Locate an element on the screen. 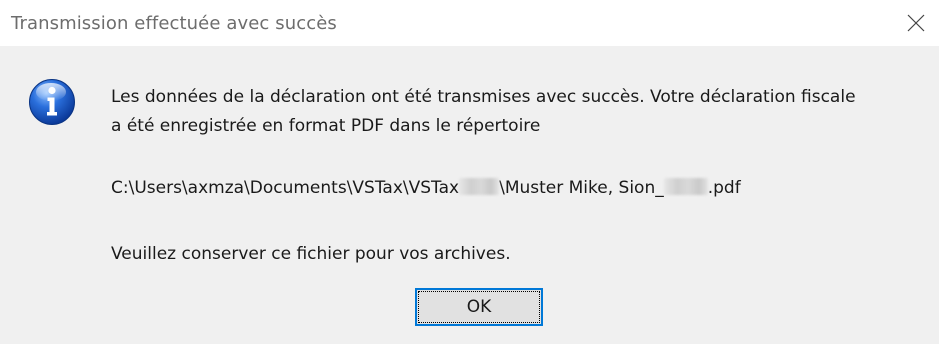 This screenshot has height=344, width=939. close-icon is located at coordinates (916, 23).